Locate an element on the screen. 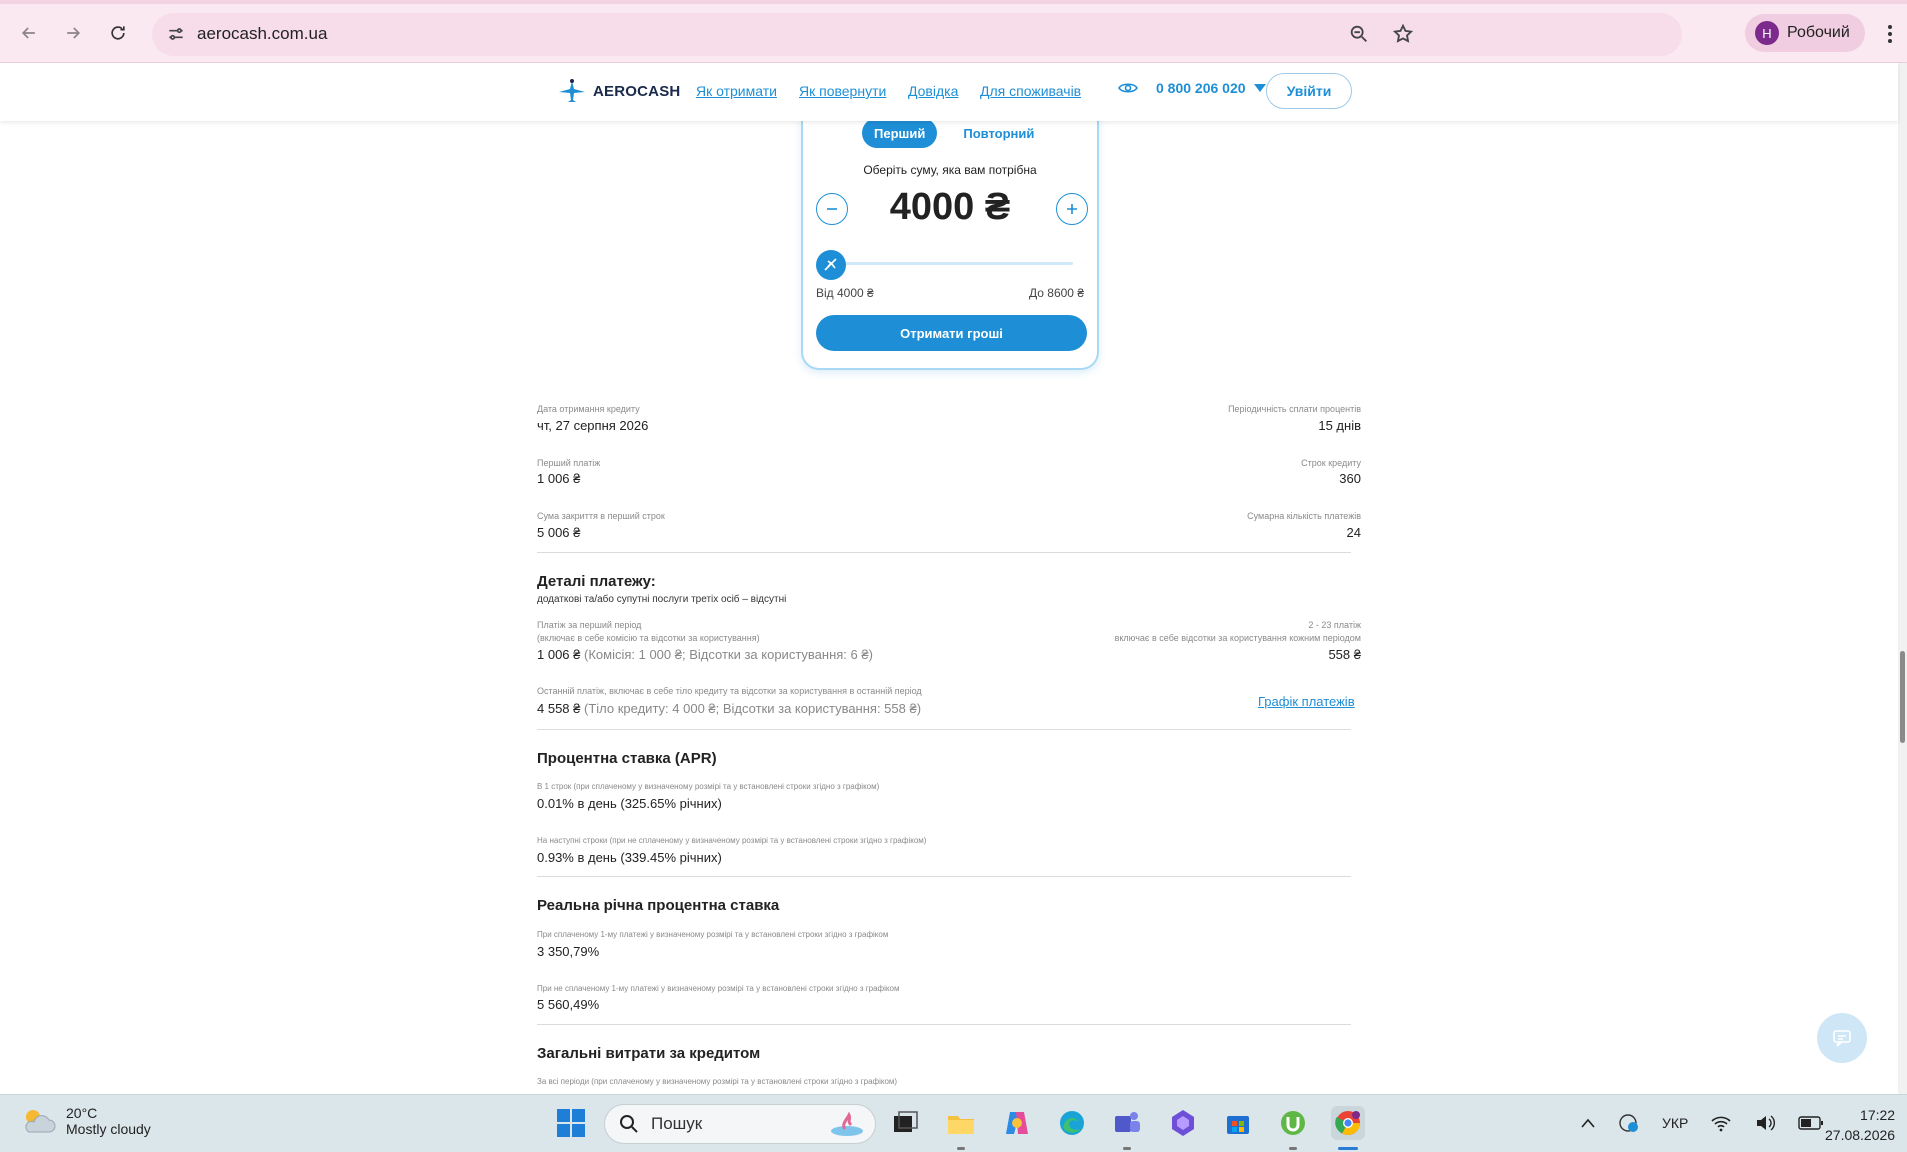 The height and width of the screenshot is (1152, 1907). payment-schedule-link: Графік платежів is located at coordinates (1306, 701).